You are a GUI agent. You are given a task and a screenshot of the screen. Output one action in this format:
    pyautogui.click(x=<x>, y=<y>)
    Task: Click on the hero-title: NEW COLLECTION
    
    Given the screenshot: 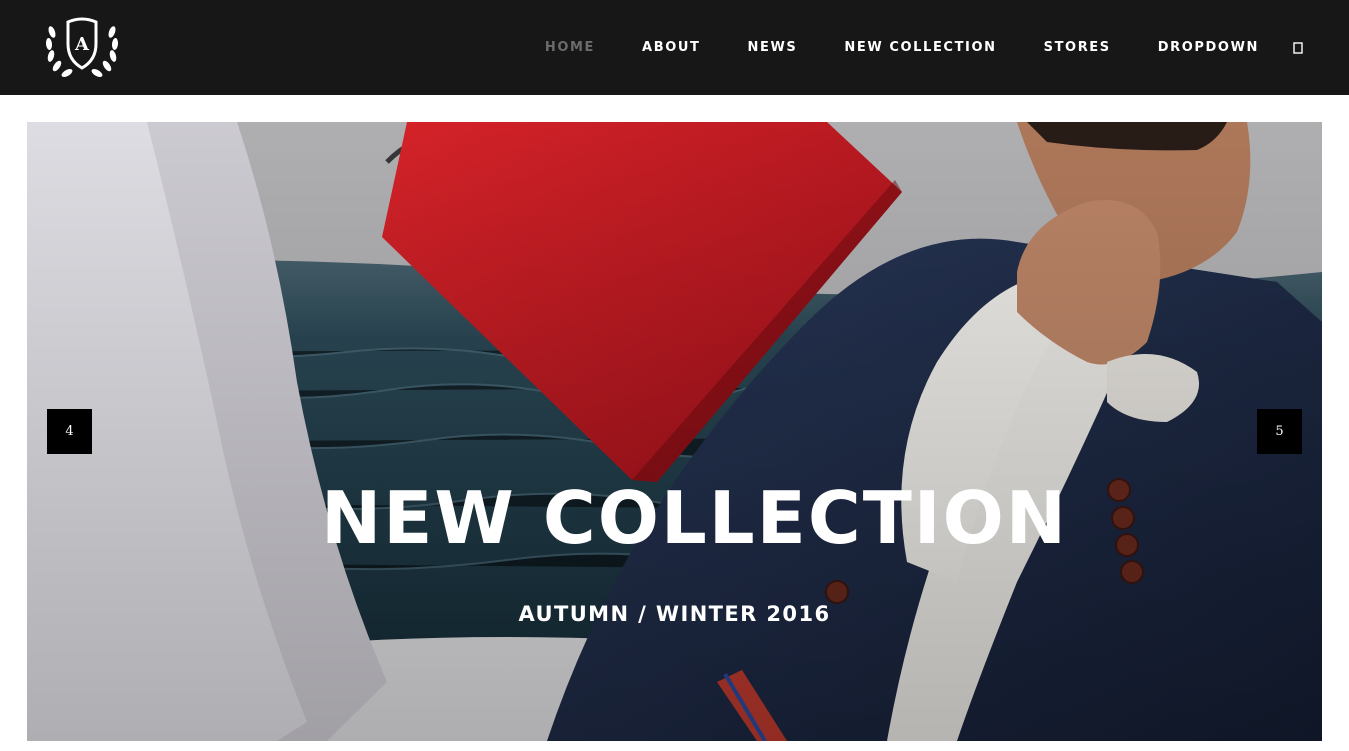 What is the action you would take?
    pyautogui.click(x=694, y=518)
    